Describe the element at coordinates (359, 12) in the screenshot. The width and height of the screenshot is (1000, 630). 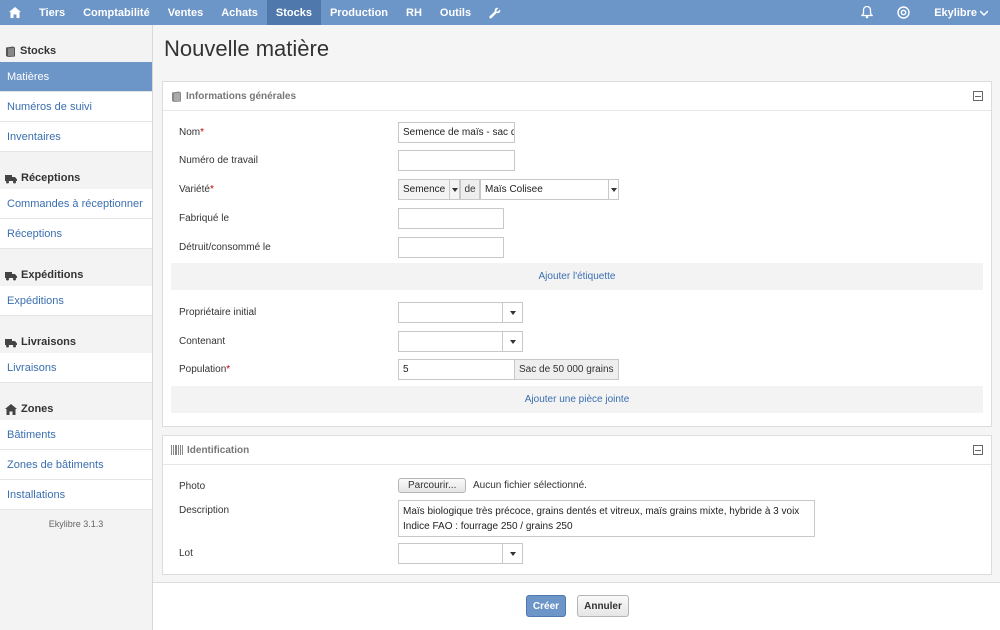
I see `nav-production: Production` at that location.